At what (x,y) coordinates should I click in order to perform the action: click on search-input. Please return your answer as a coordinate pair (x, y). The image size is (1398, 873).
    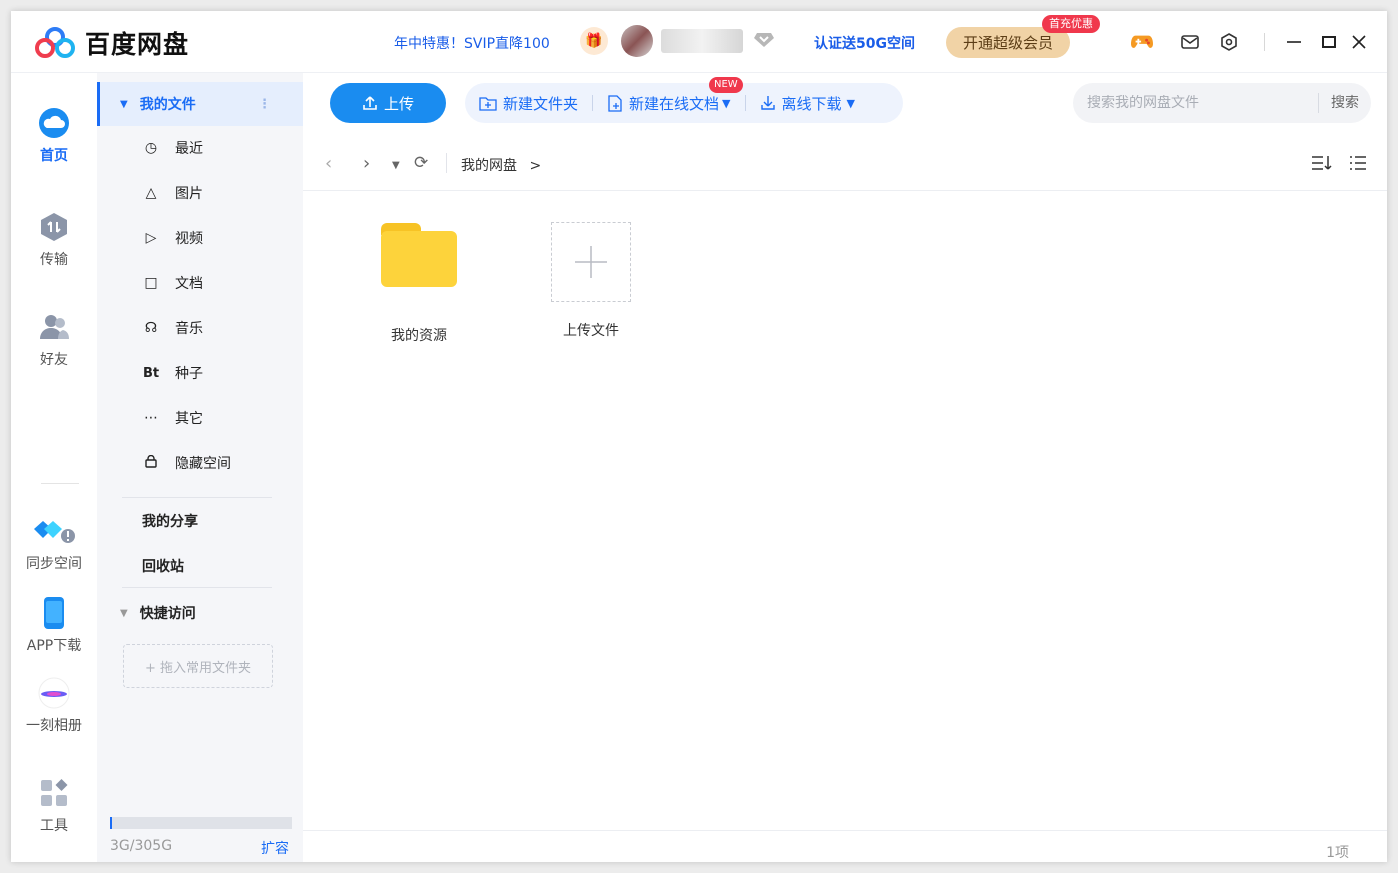
    Looking at the image, I should click on (1207, 103).